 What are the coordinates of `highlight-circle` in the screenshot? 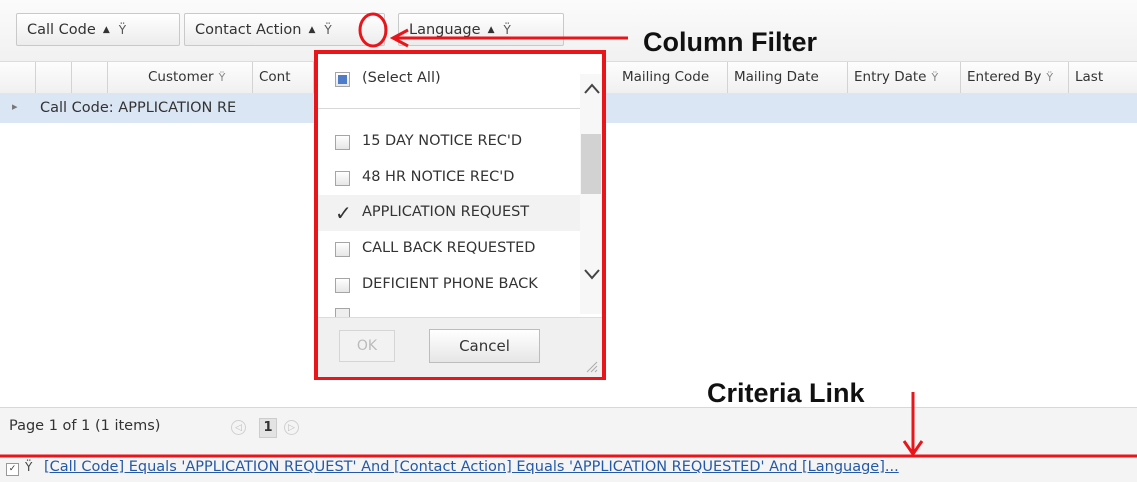 It's located at (373, 30).